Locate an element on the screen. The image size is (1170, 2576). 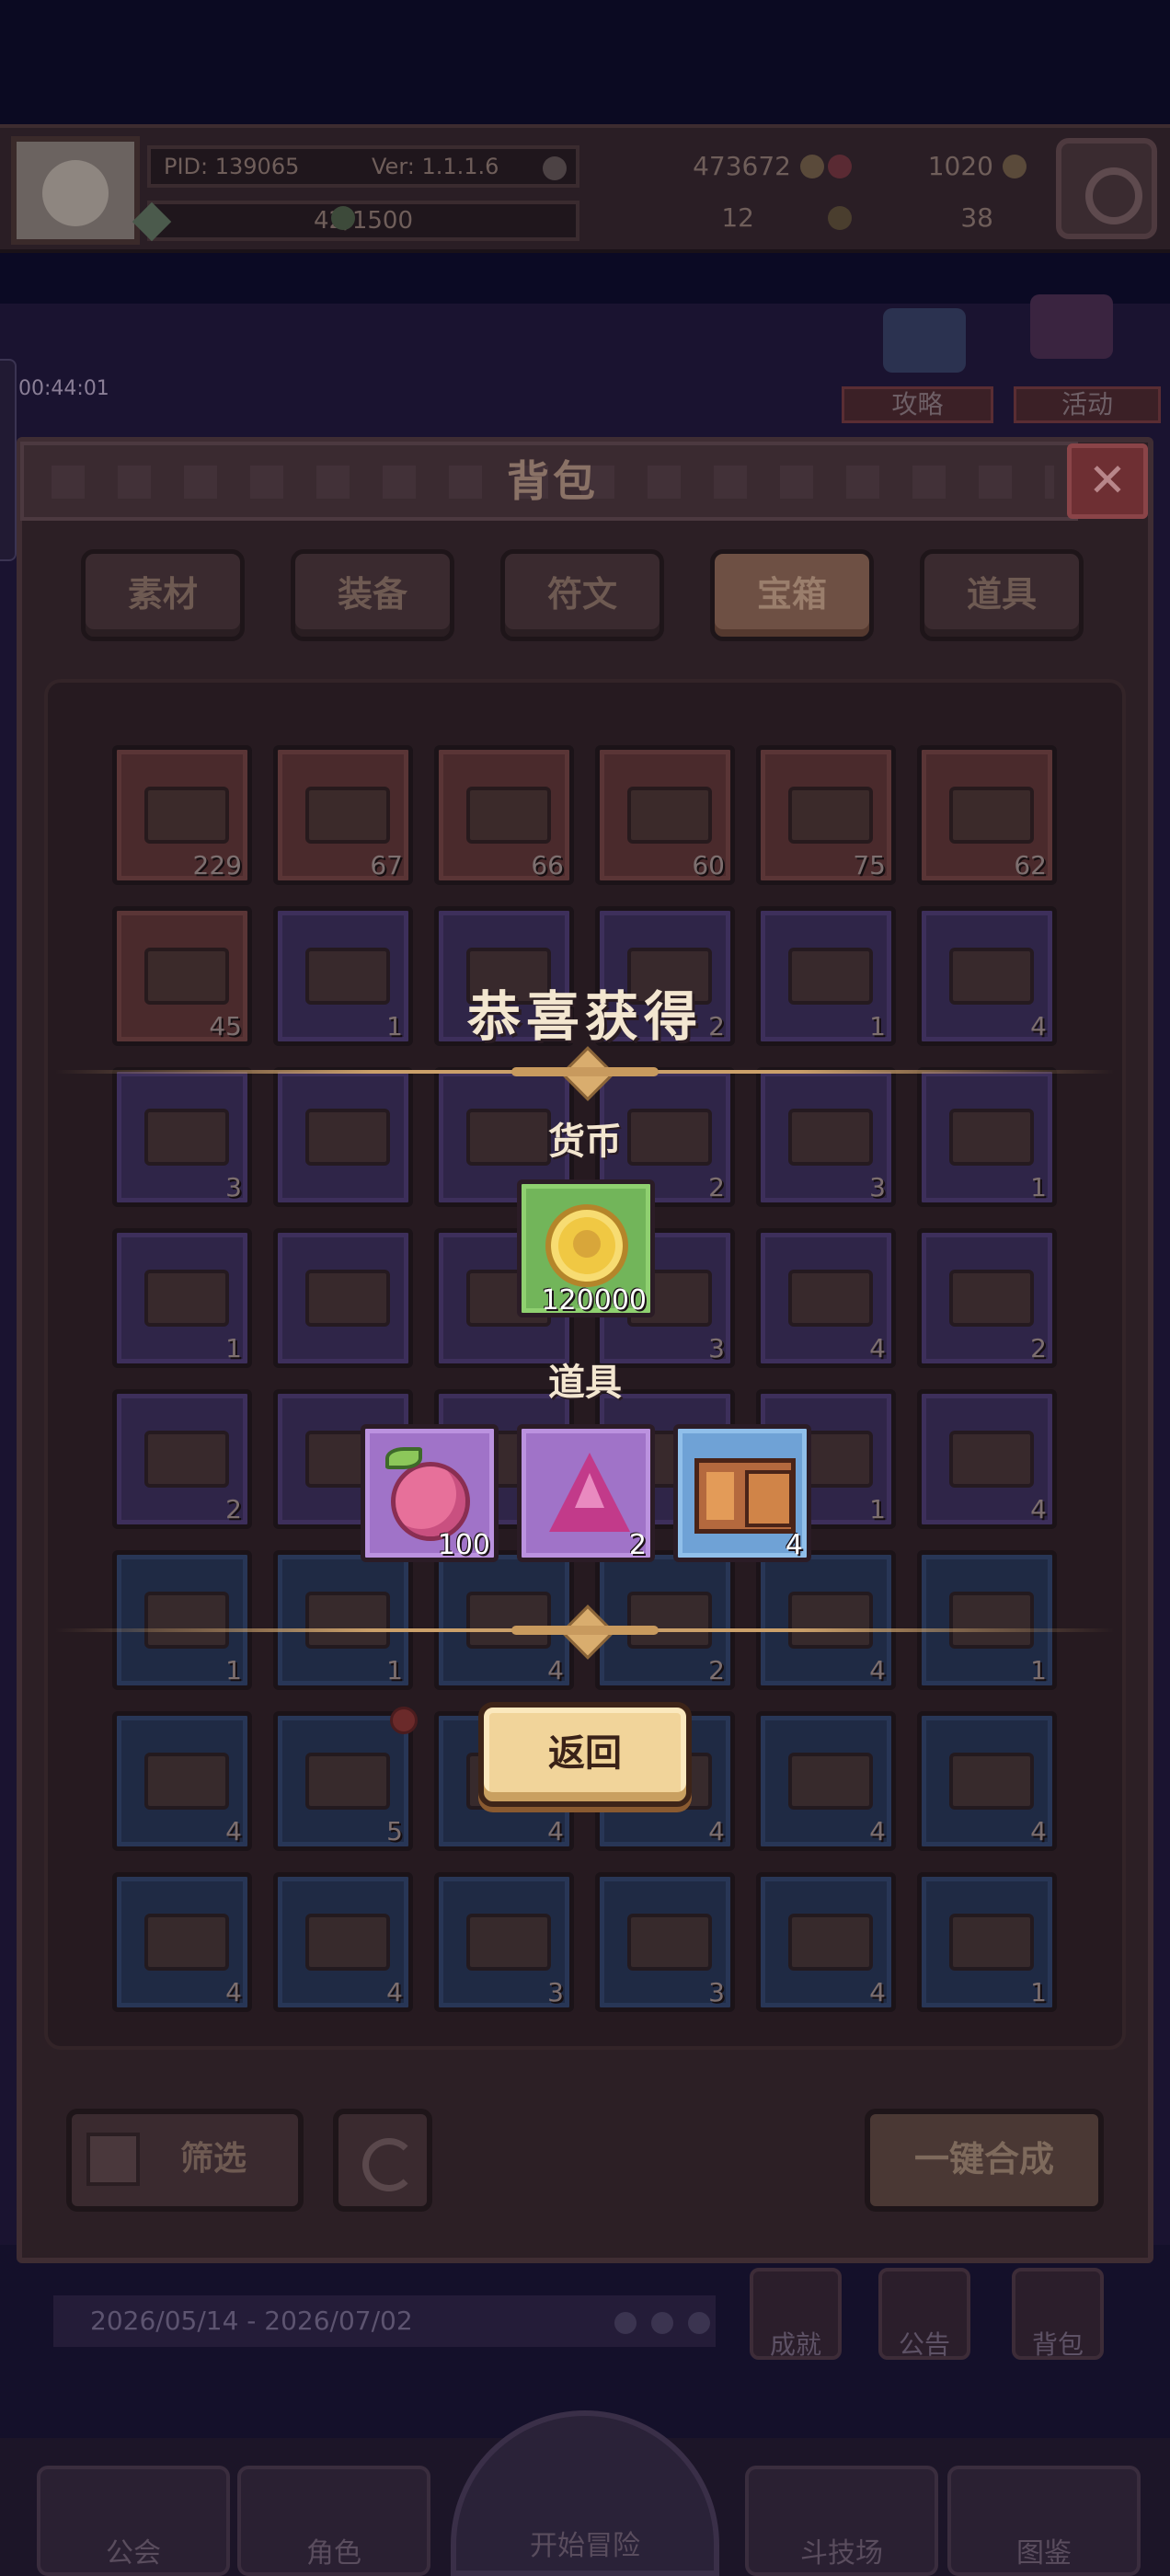
nav-guild: 公会 is located at coordinates (133, 2521).